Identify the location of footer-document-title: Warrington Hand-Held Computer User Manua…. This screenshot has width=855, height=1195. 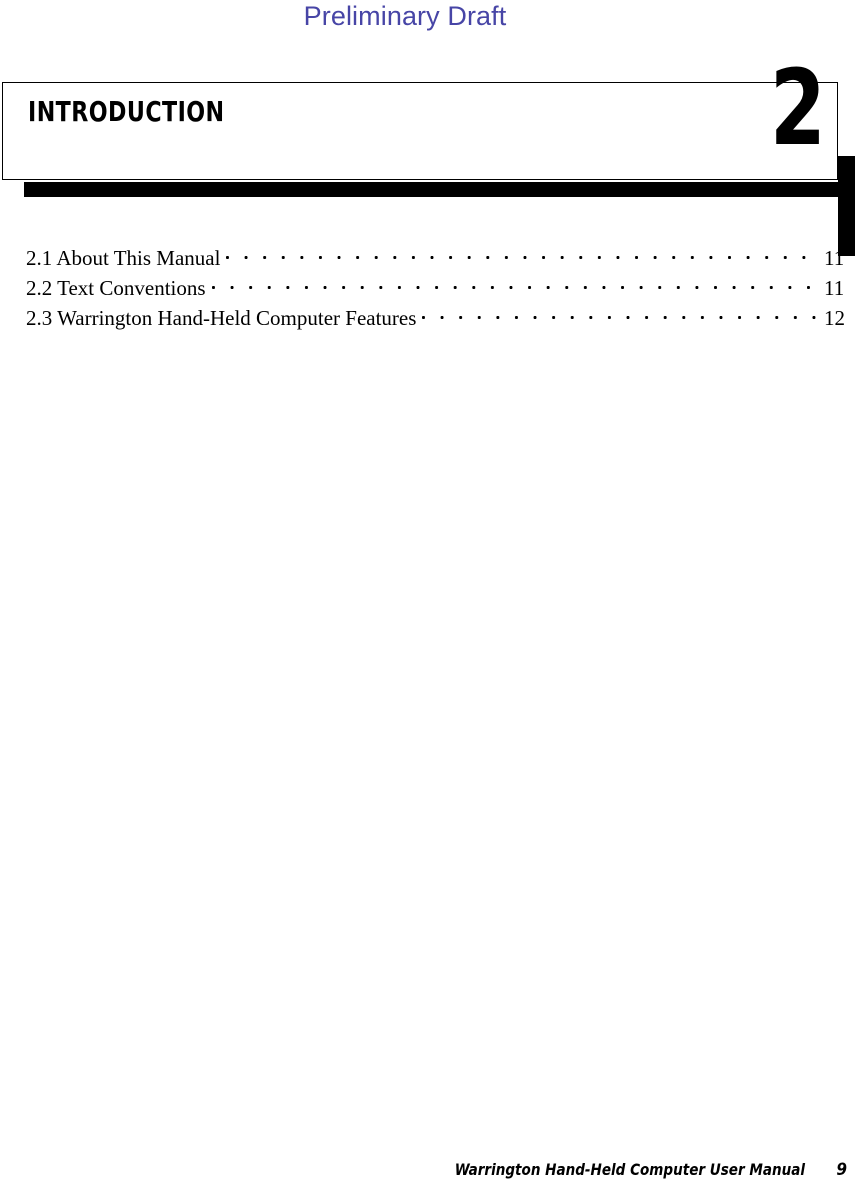
(629, 1169).